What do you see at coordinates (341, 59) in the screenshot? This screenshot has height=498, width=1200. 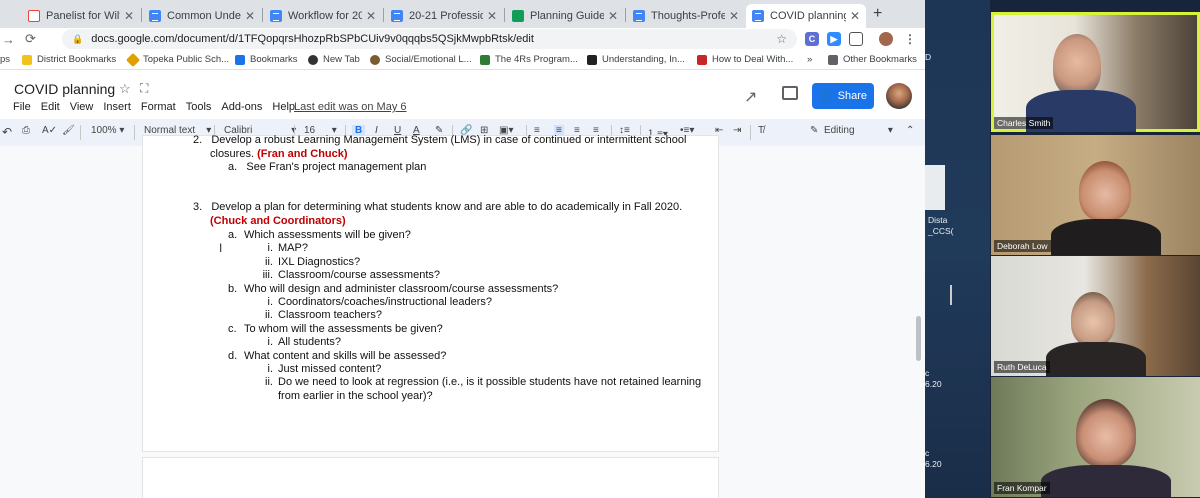 I see `bookmark-label: New Tab` at bounding box center [341, 59].